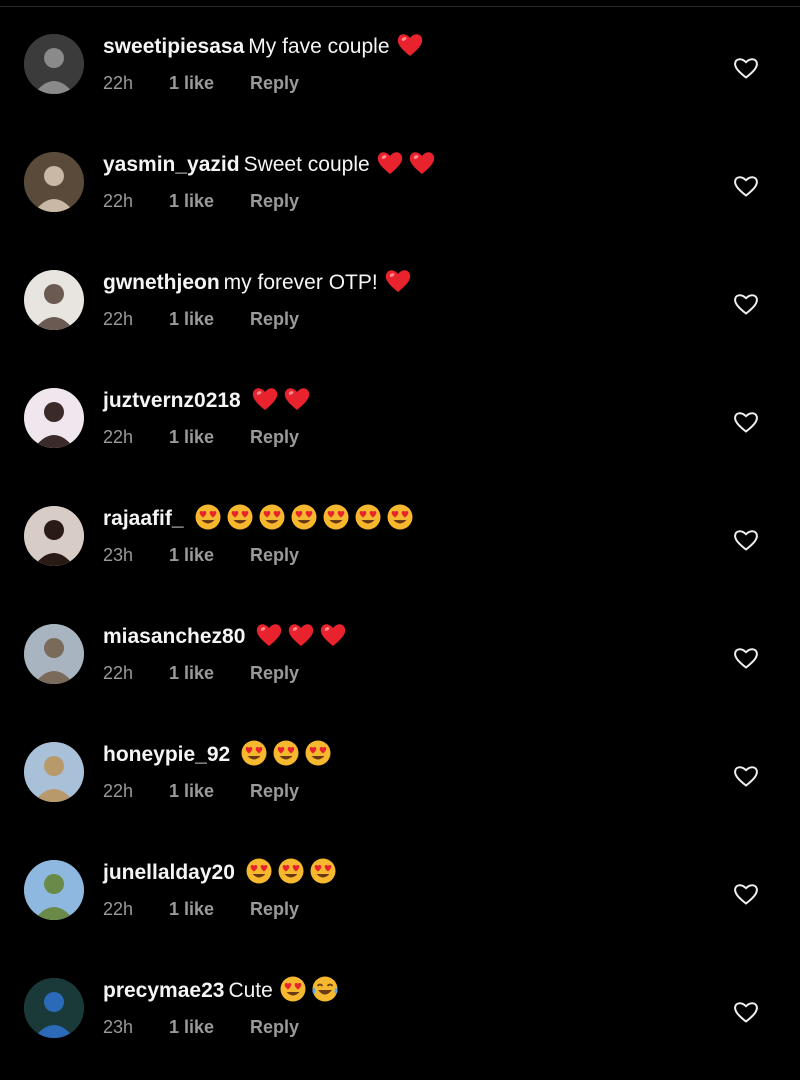 This screenshot has height=1080, width=800. Describe the element at coordinates (400, 1003) in the screenshot. I see `comment-row: precymae23 Cute 23h 1 like Reply` at that location.